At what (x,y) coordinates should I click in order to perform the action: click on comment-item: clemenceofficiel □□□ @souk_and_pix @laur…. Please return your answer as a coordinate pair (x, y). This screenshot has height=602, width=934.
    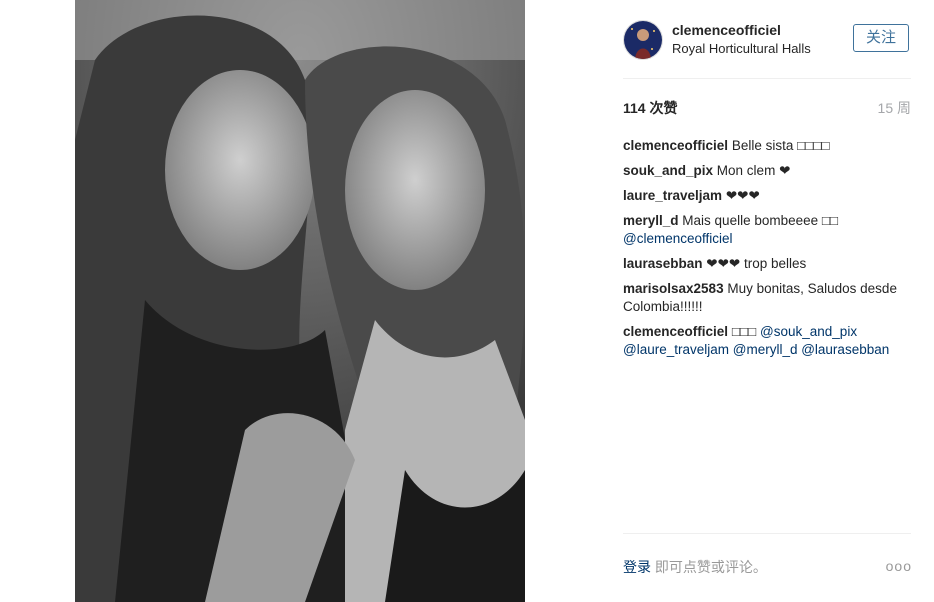
    Looking at the image, I should click on (767, 341).